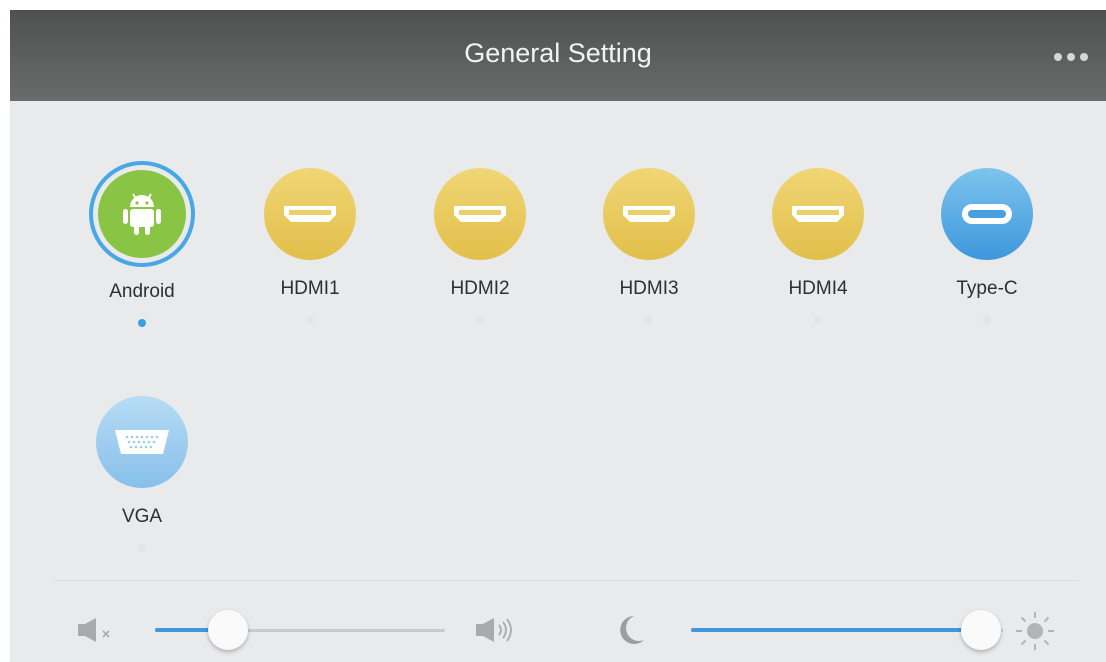 This screenshot has height=662, width=1106. Describe the element at coordinates (228, 630) in the screenshot. I see `volume-thumb` at that location.